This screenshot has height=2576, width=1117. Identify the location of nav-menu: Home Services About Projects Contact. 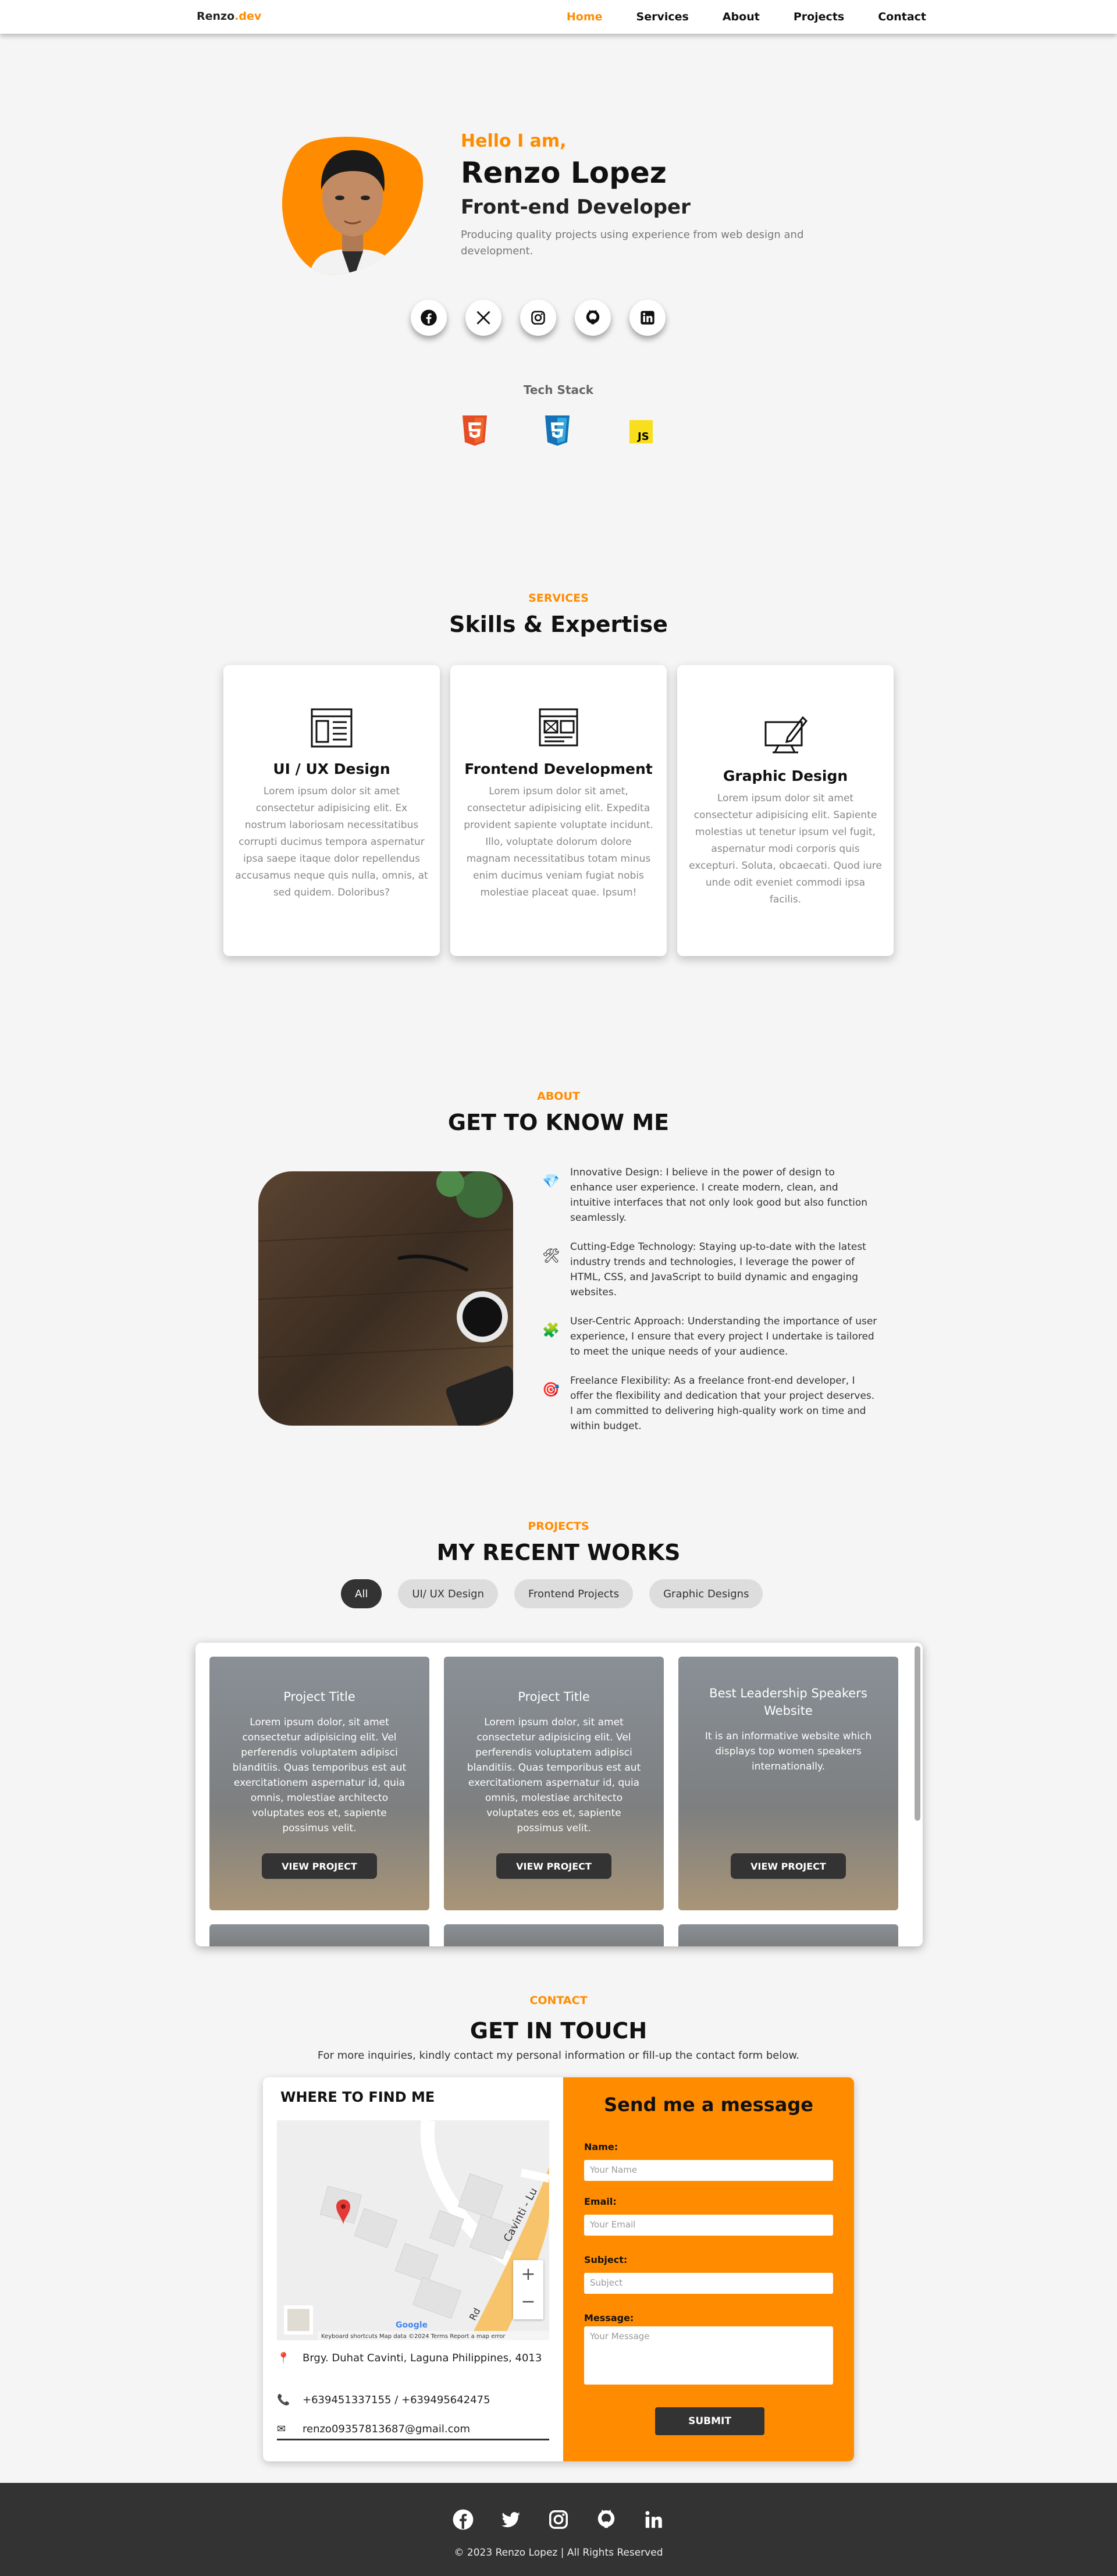
(729, 17).